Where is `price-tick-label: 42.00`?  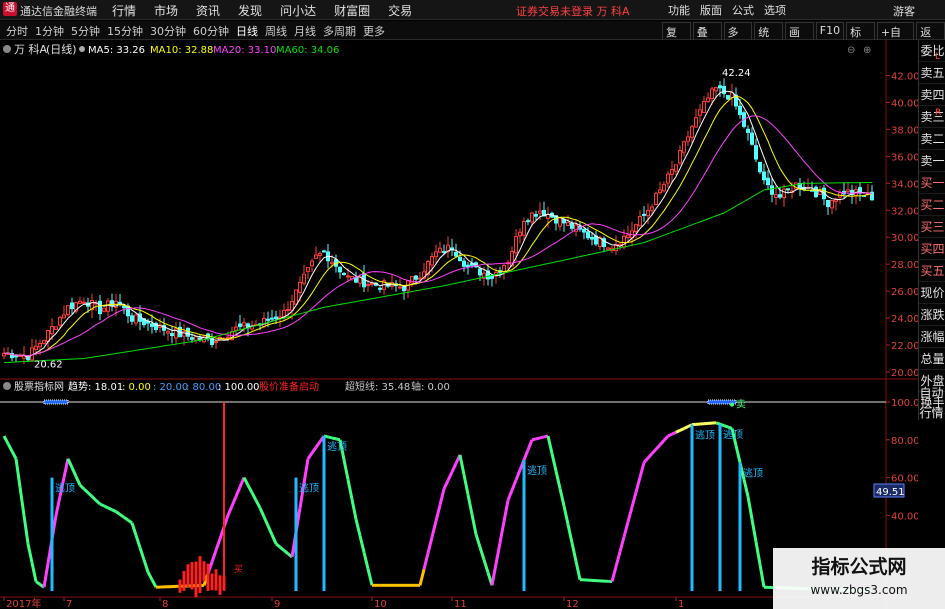 price-tick-label: 42.00 is located at coordinates (904, 76).